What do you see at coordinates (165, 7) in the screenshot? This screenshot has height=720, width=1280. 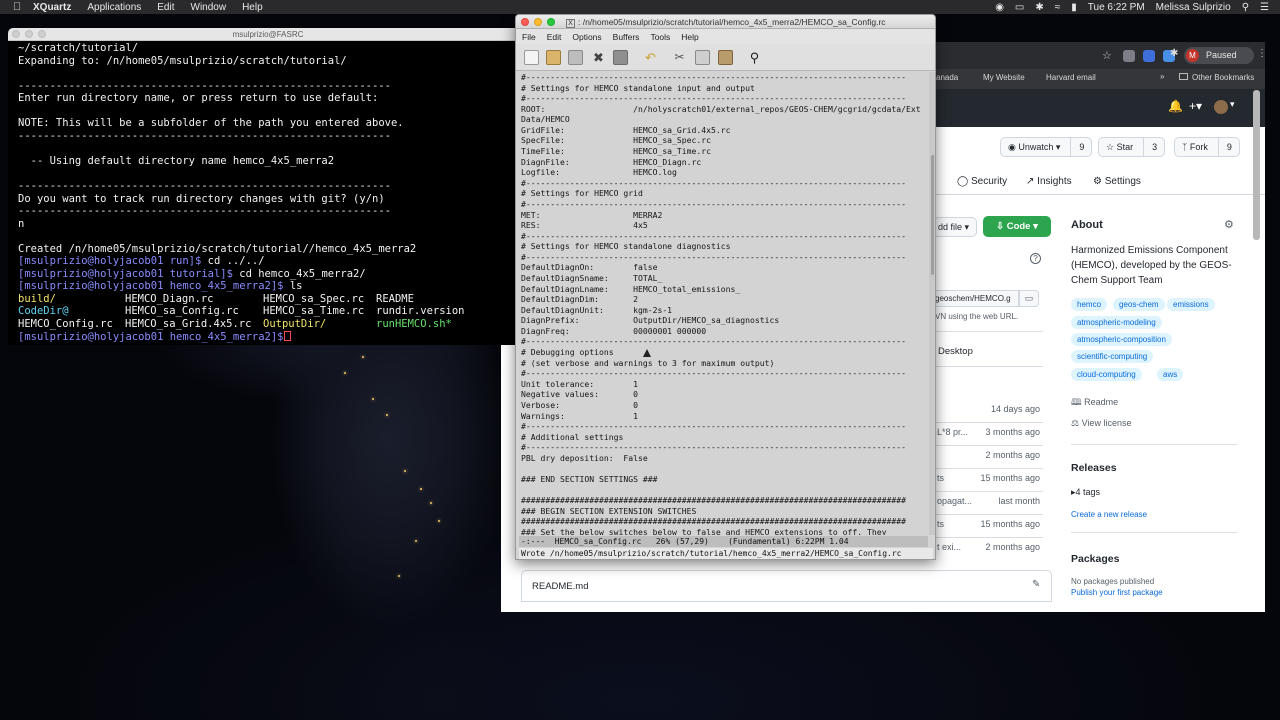 I see `menu-edit: Edit` at bounding box center [165, 7].